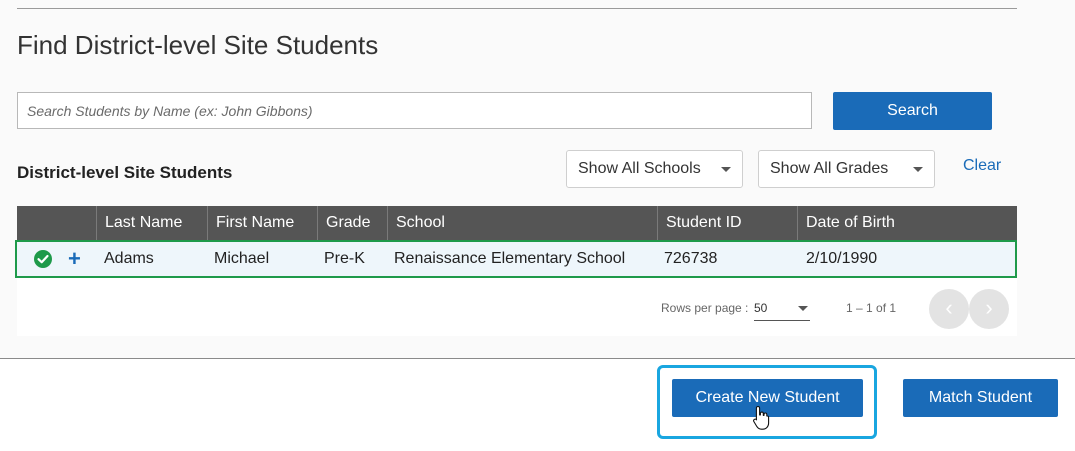 The width and height of the screenshot is (1075, 451). What do you see at coordinates (907, 223) in the screenshot?
I see `column-header-date-of-birth: Date of Birth` at bounding box center [907, 223].